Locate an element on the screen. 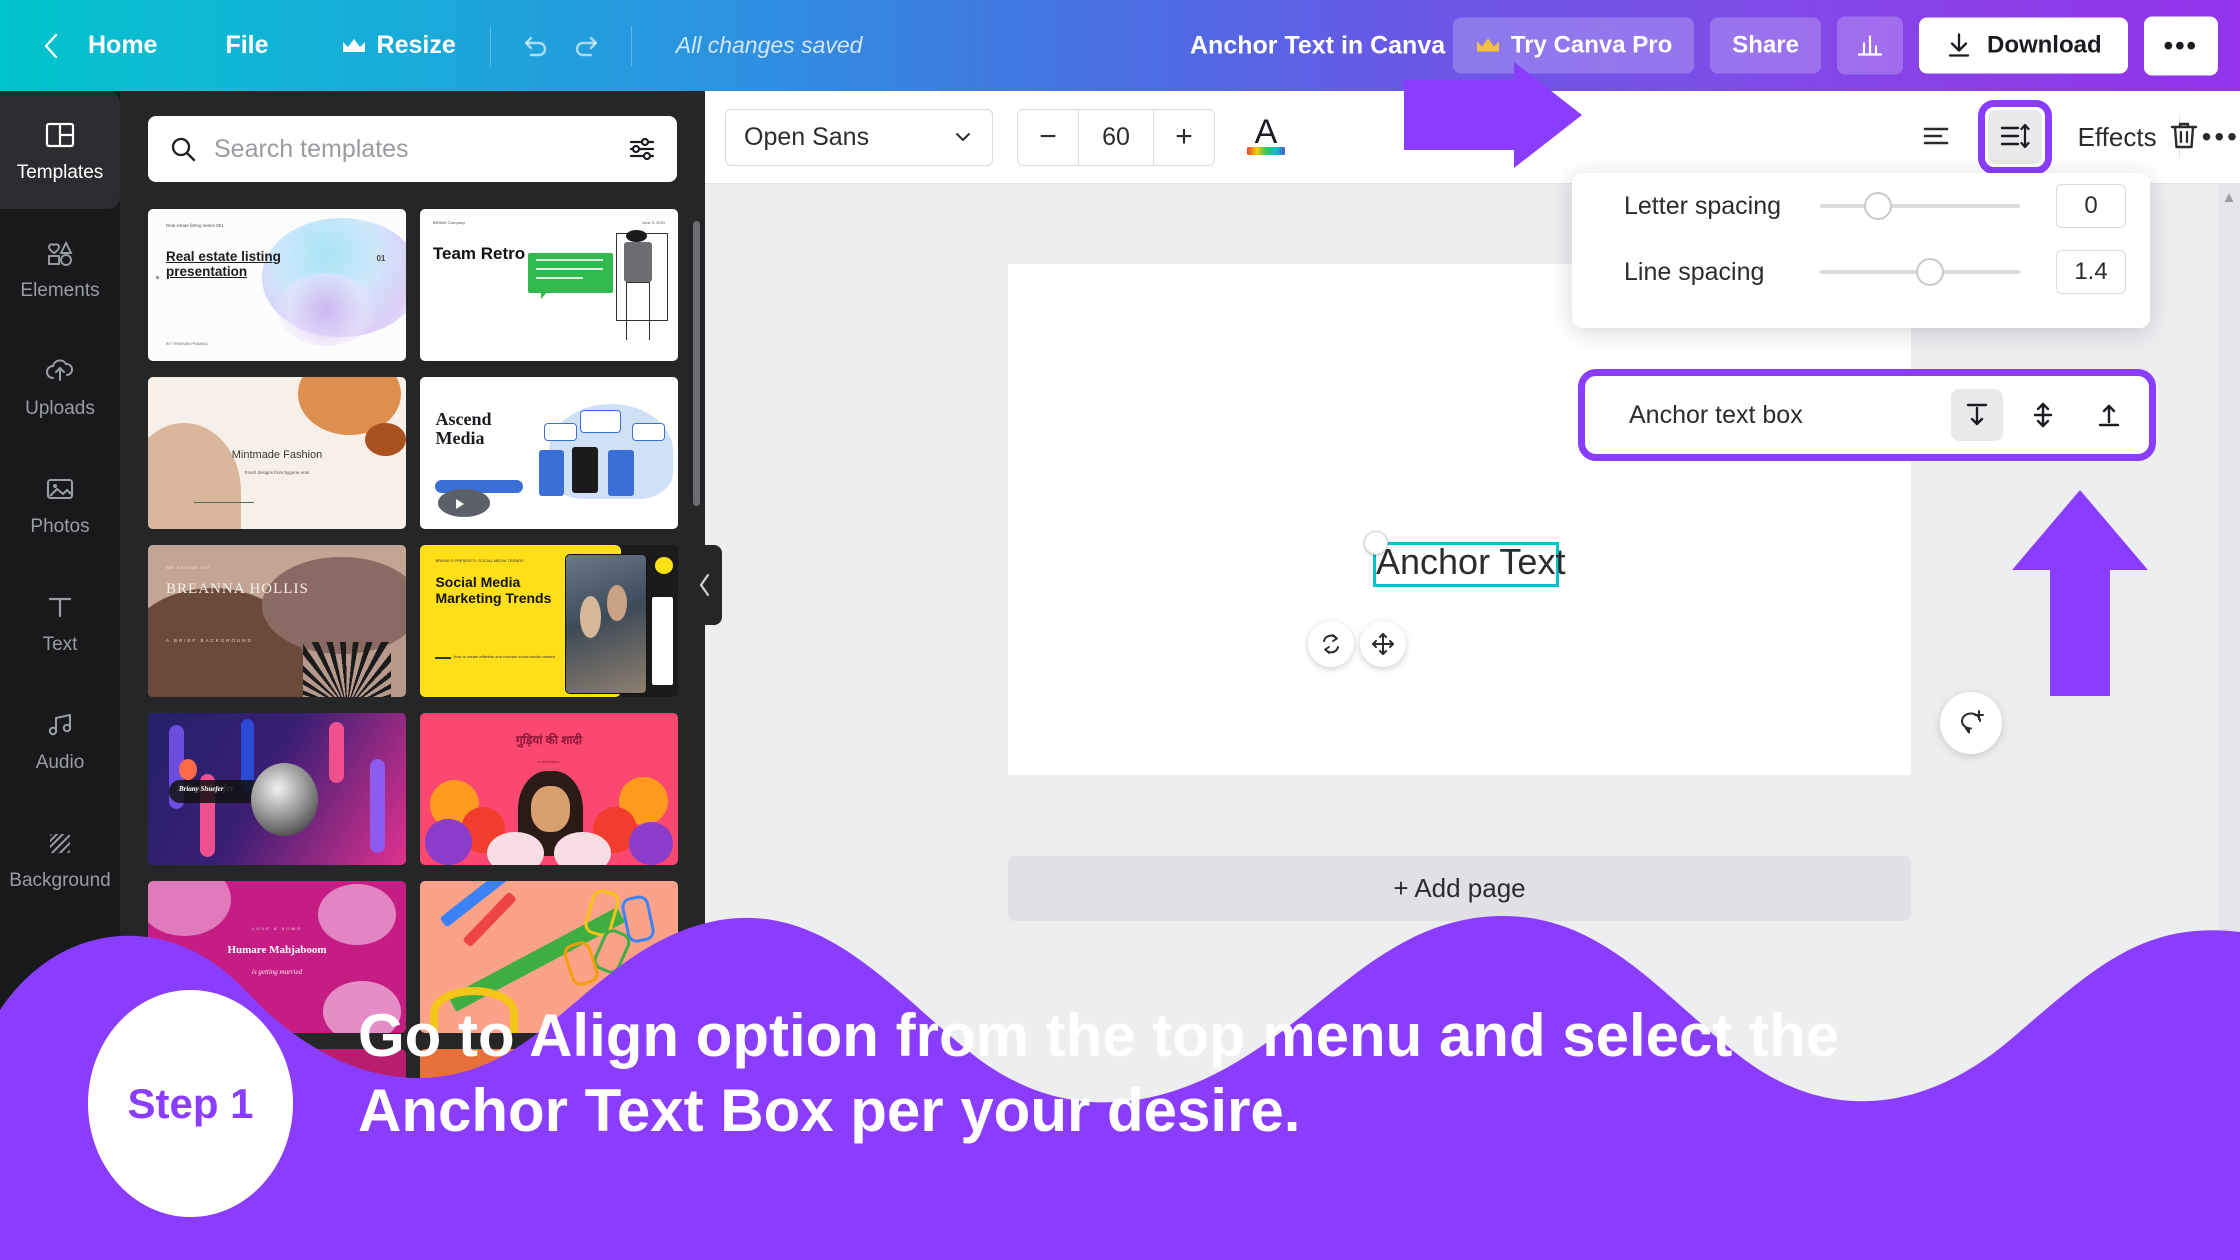  template-card: Briany Shuefer Briany Shuefer is located at coordinates (277, 789).